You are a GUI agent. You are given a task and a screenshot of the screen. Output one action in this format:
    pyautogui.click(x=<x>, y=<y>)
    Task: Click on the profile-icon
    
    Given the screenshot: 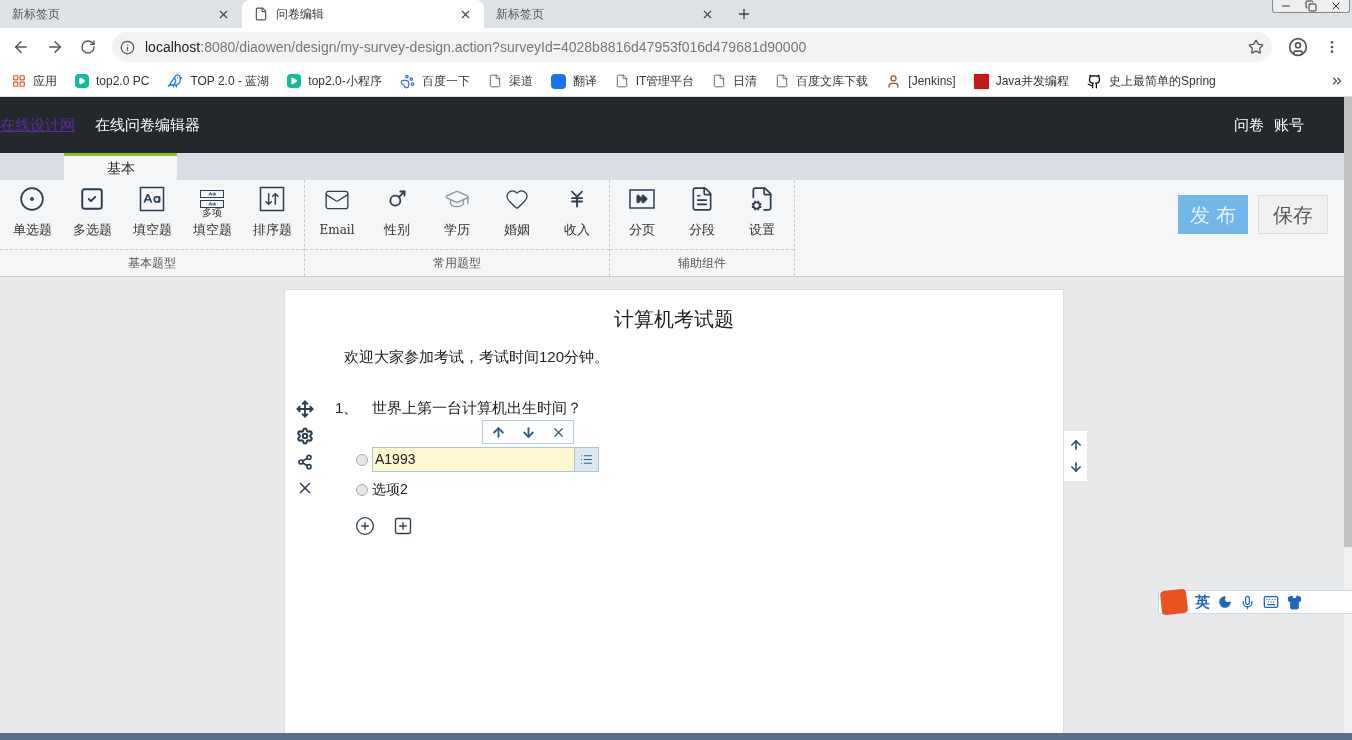 What is the action you would take?
    pyautogui.click(x=1298, y=47)
    